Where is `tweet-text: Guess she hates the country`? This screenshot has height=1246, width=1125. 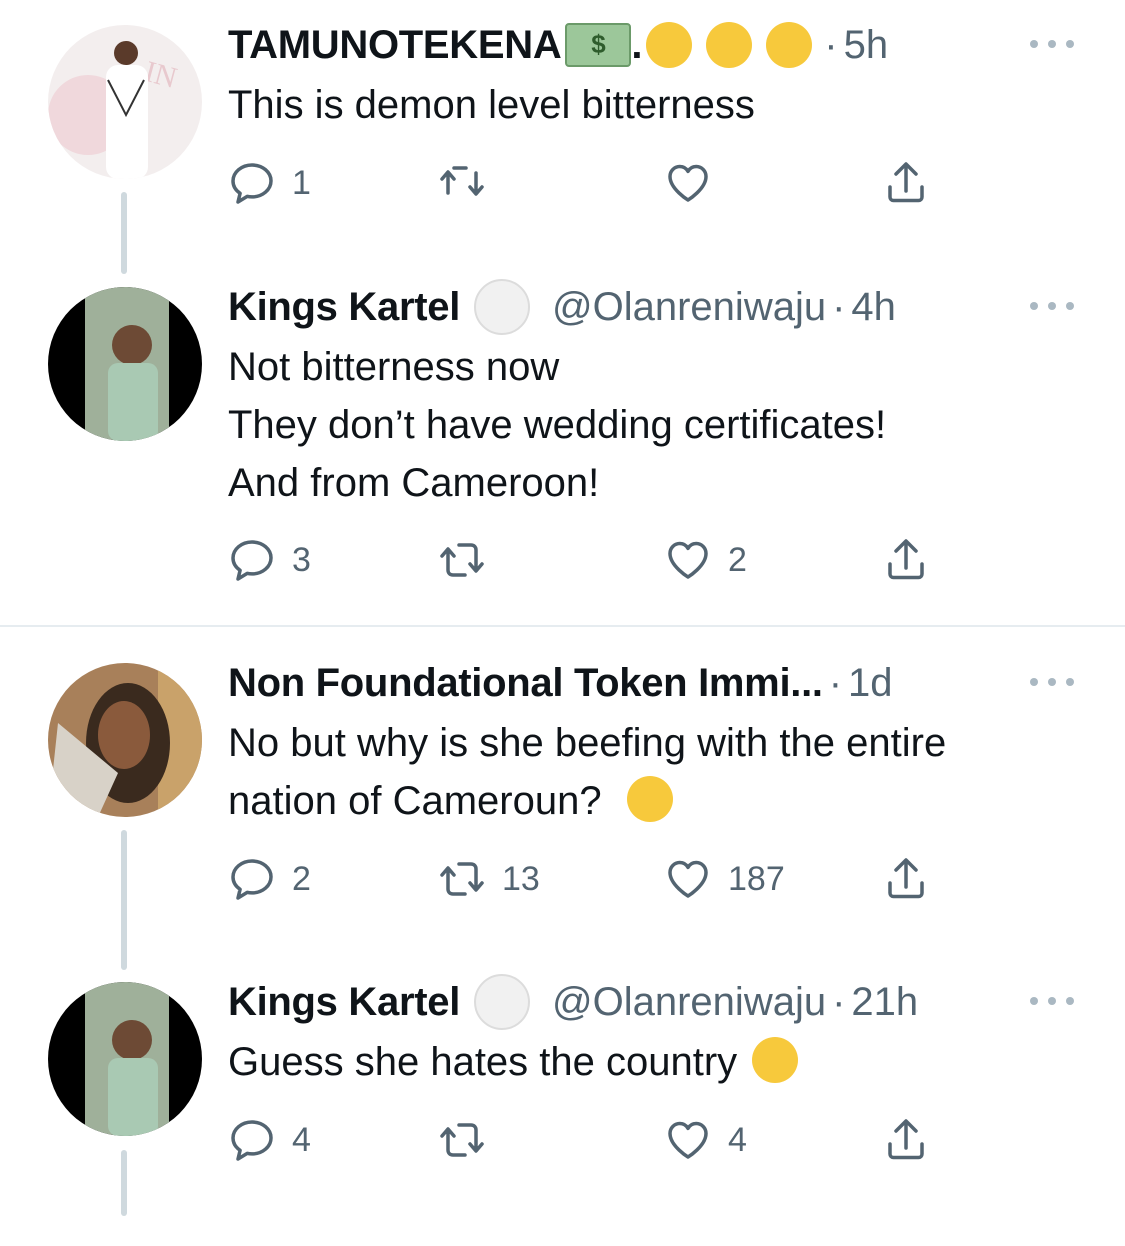 tweet-text: Guess she hates the country is located at coordinates (513, 1062).